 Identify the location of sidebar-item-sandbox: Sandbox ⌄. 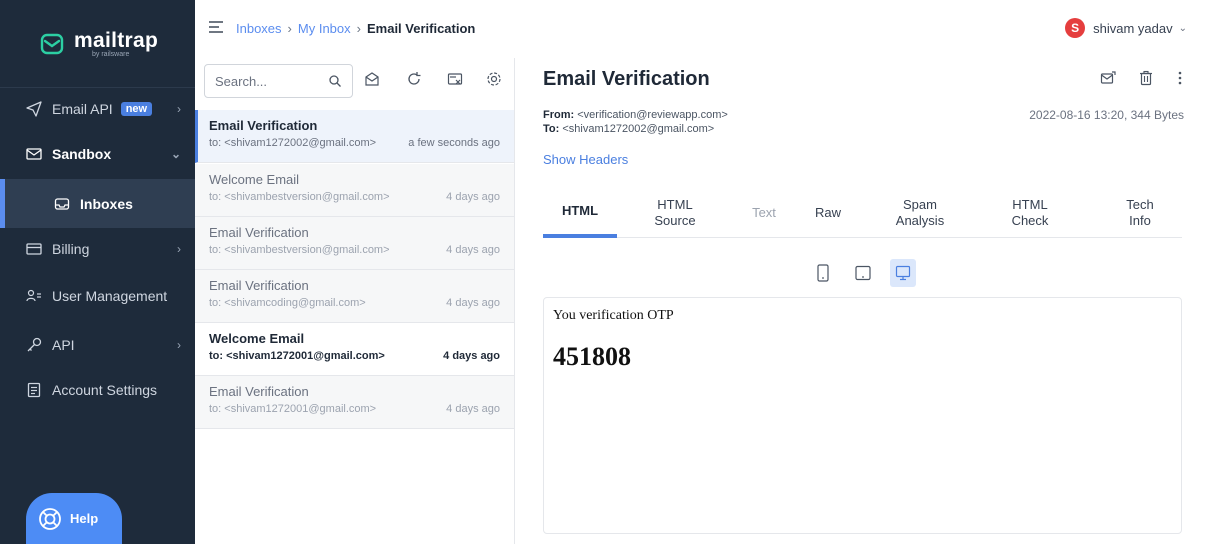
(97, 154).